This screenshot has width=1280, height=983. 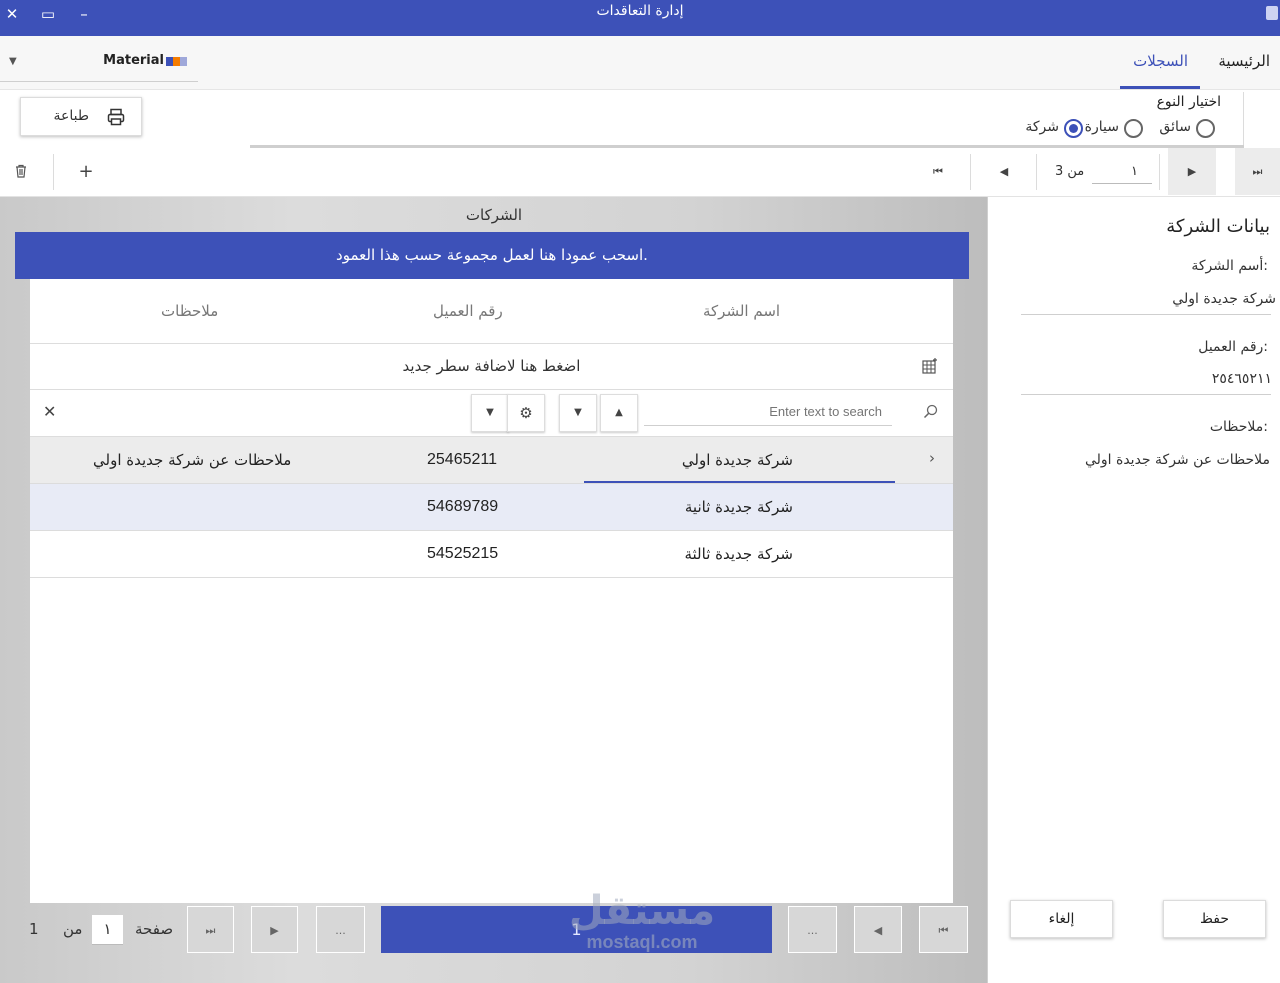 What do you see at coordinates (1233, 347) in the screenshot?
I see `client-number-label: رقم العميل:` at bounding box center [1233, 347].